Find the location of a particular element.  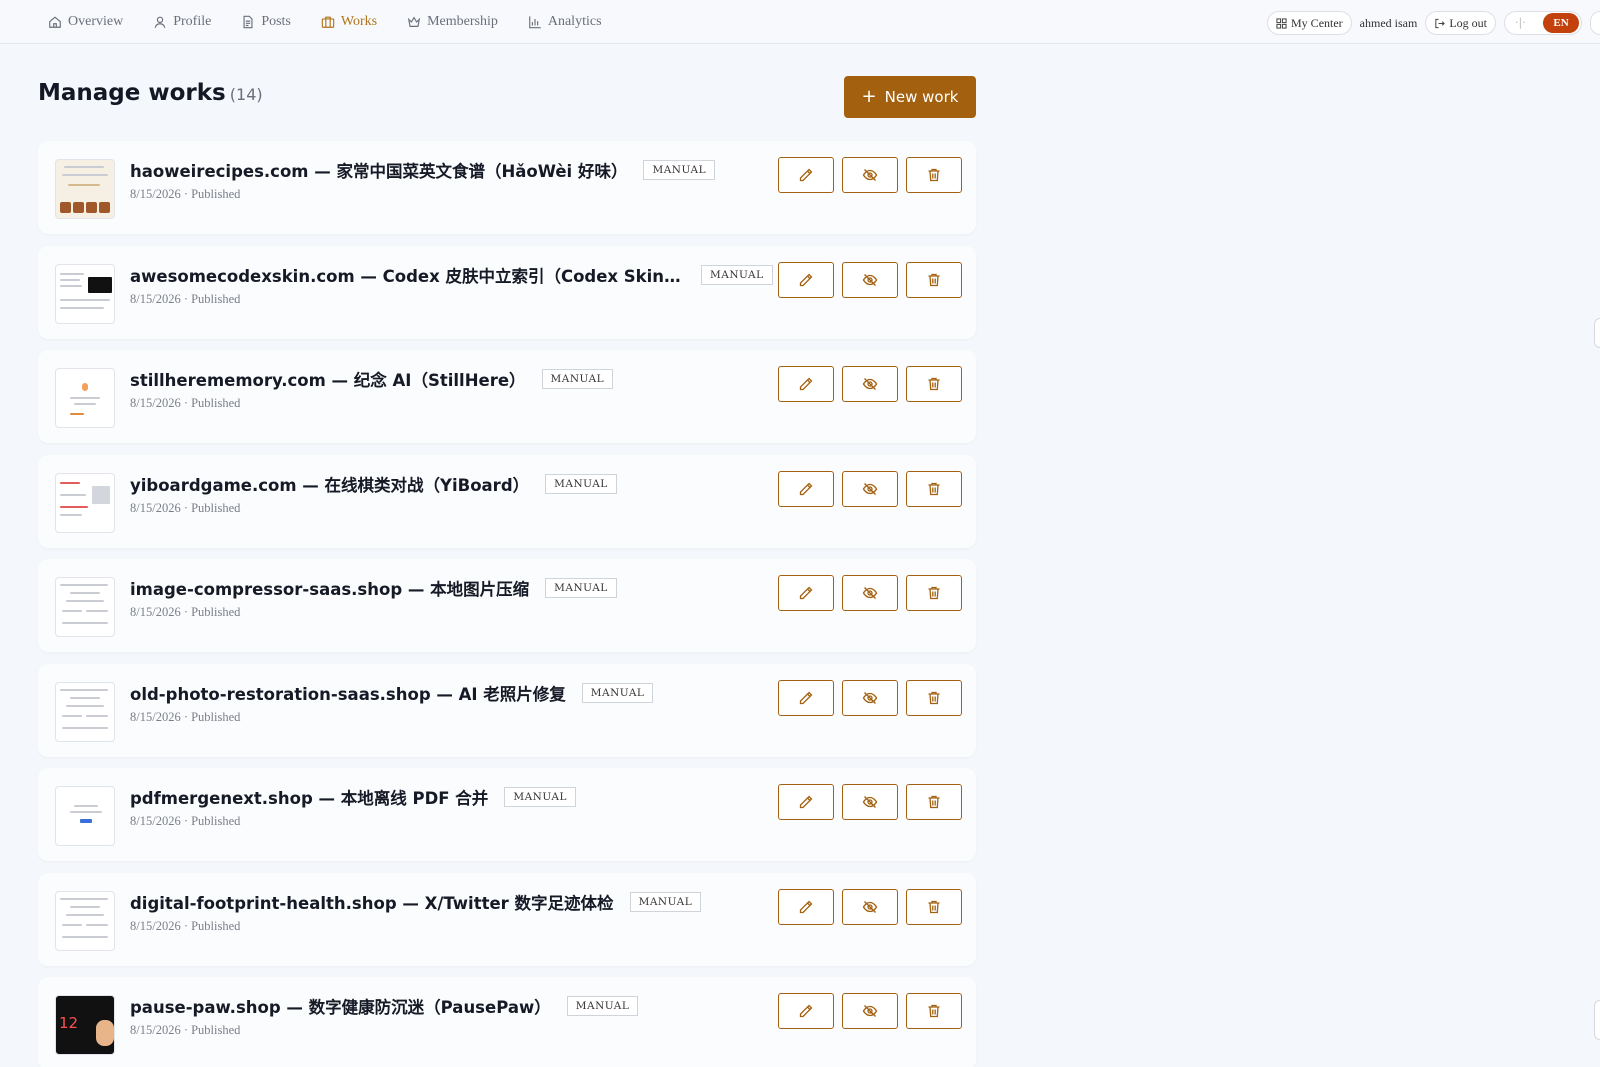

work-title-row: yiboardgame.com — 在线棋类对战（YiBoard） MANUAL is located at coordinates (373, 484).